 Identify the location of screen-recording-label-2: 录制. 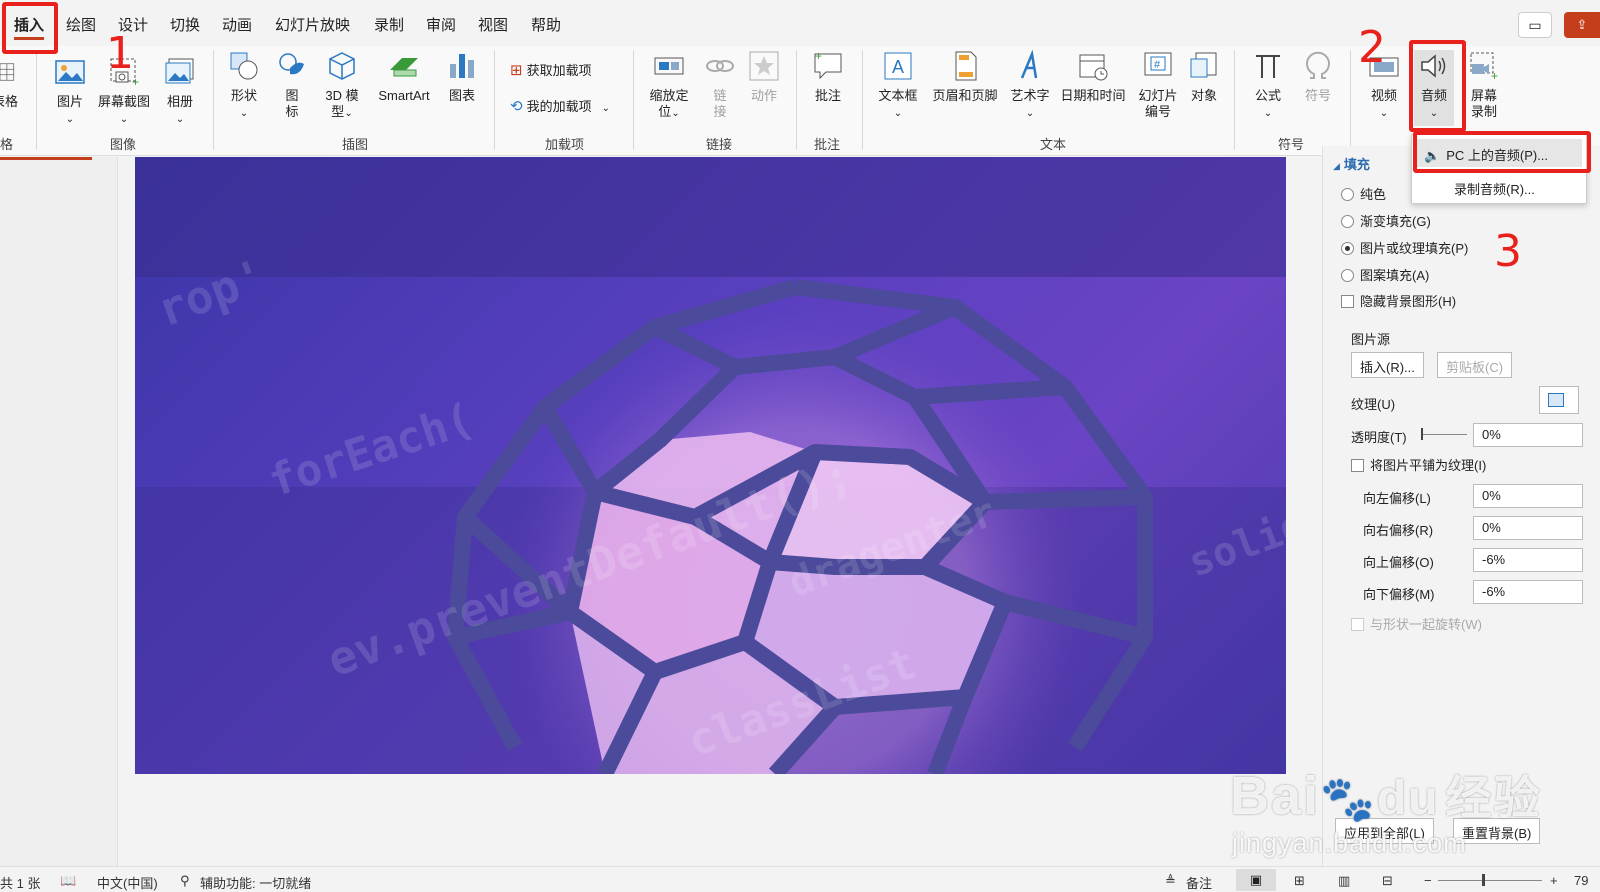
(1483, 111).